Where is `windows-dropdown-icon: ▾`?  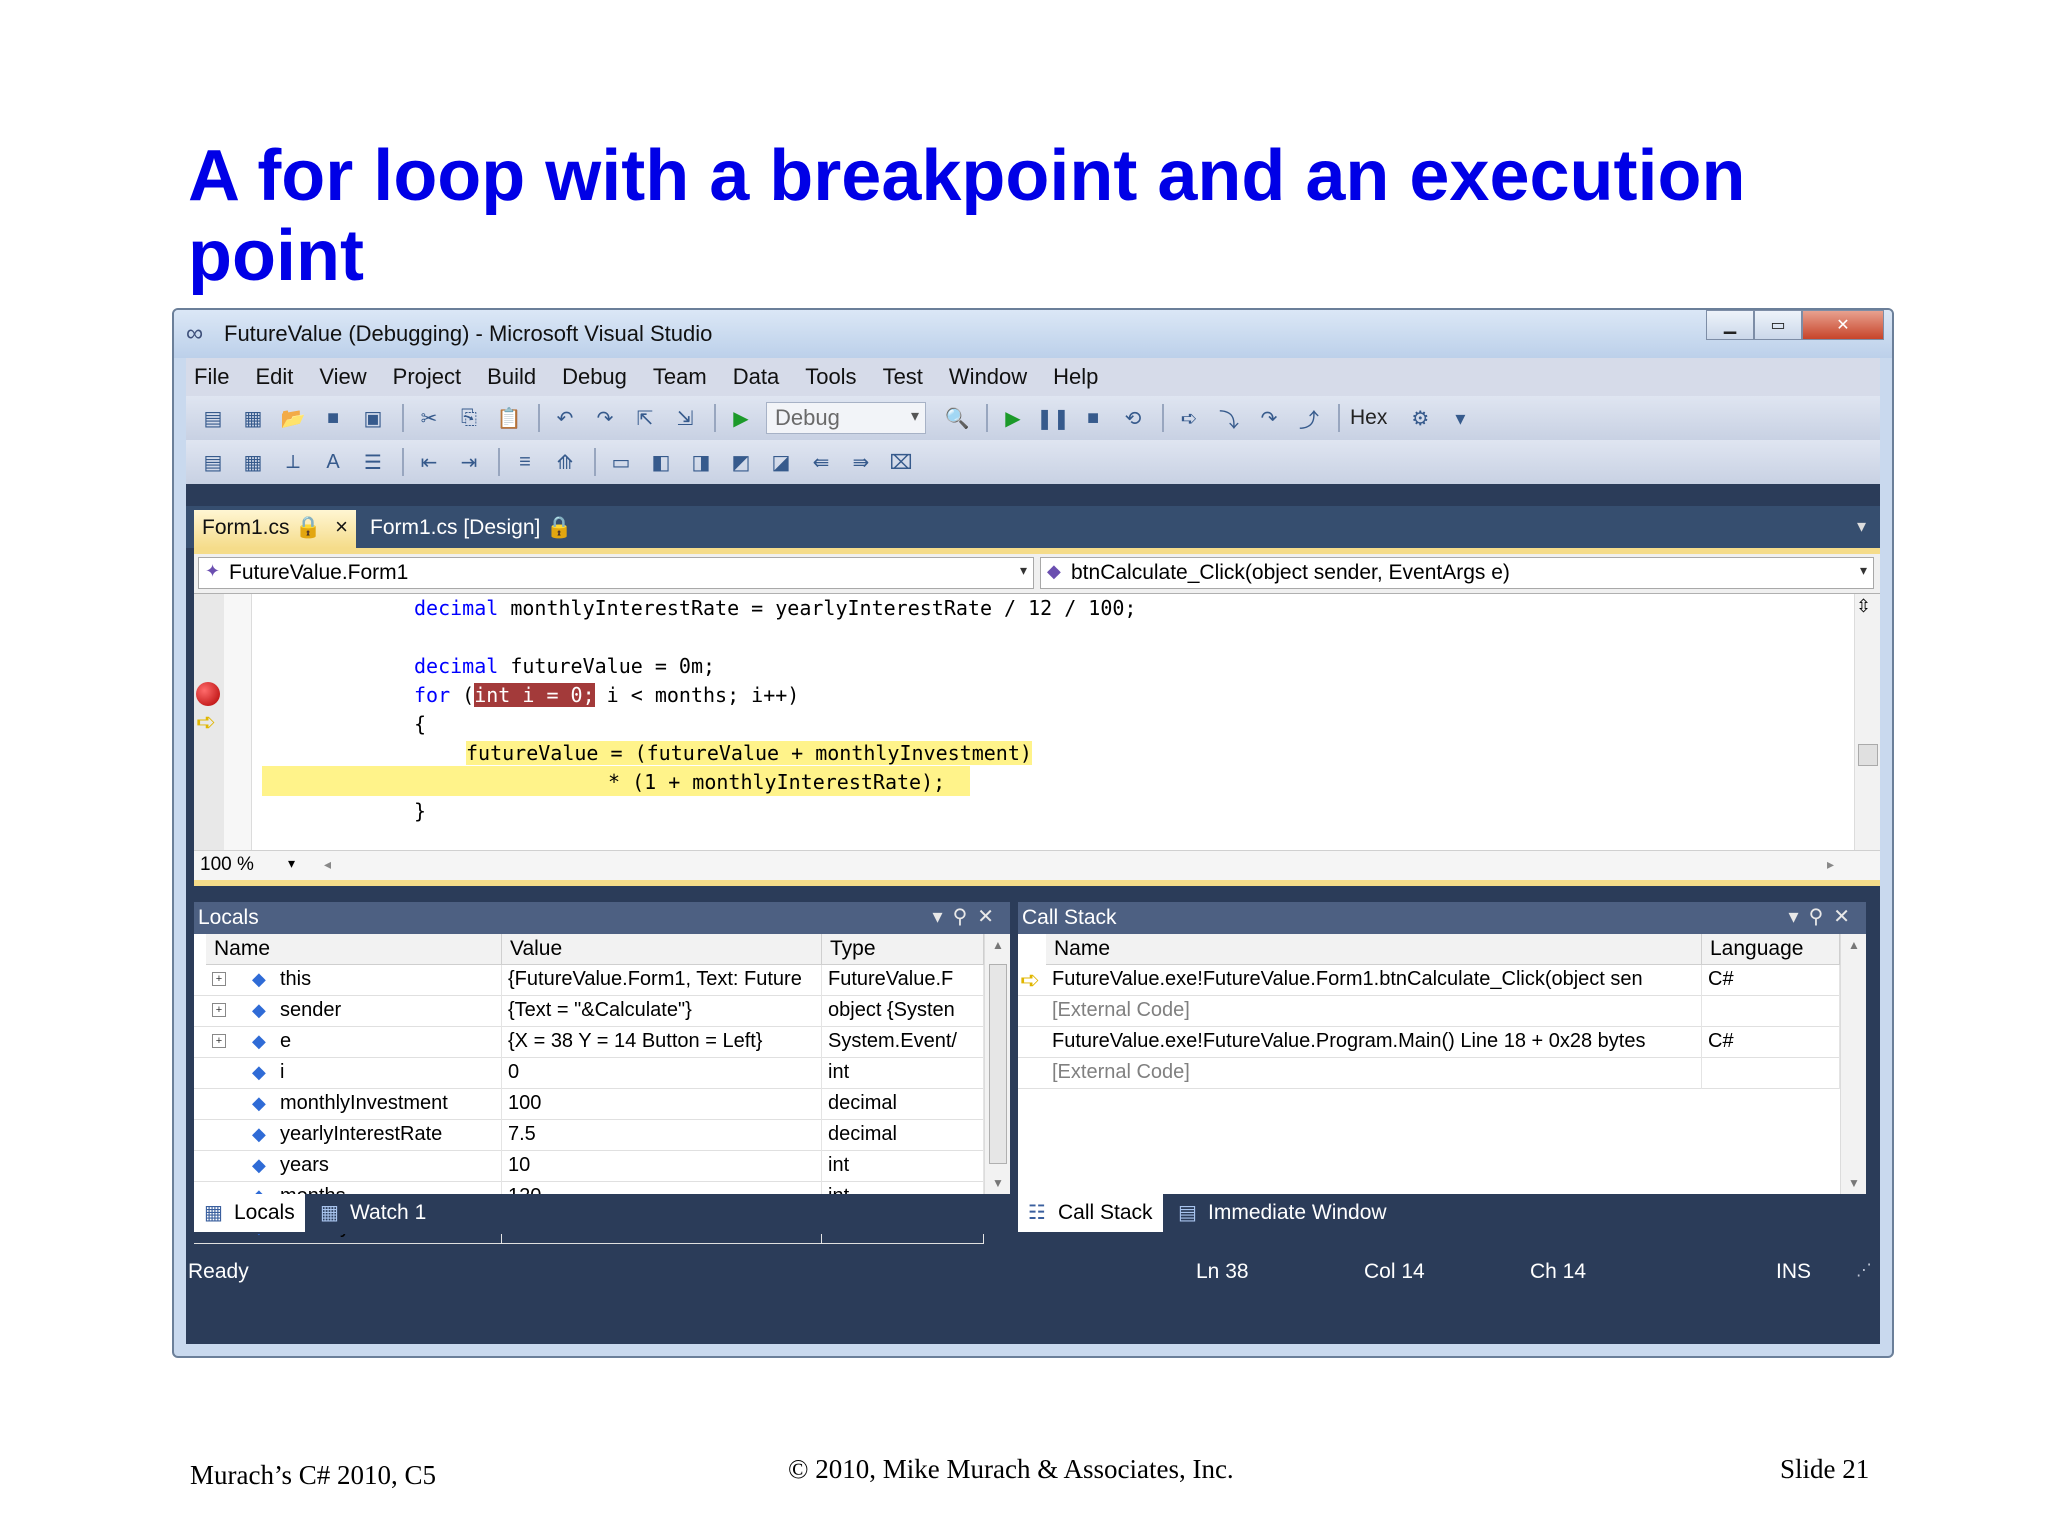 windows-dropdown-icon: ▾ is located at coordinates (1460, 418).